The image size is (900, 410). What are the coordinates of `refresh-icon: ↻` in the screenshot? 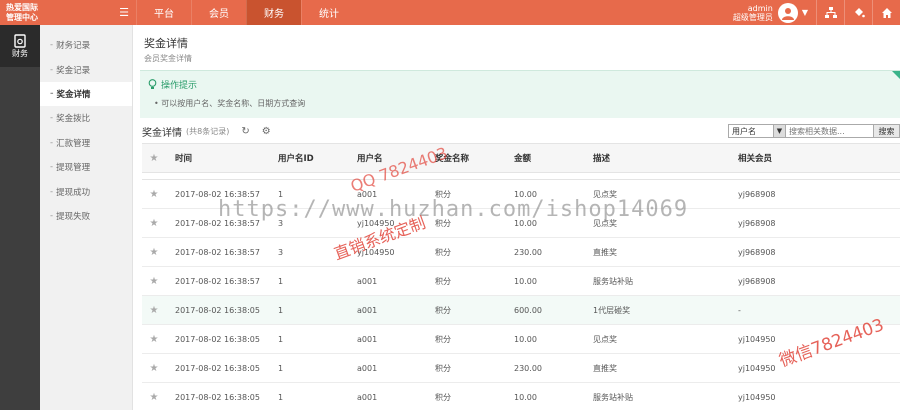 It's located at (245, 131).